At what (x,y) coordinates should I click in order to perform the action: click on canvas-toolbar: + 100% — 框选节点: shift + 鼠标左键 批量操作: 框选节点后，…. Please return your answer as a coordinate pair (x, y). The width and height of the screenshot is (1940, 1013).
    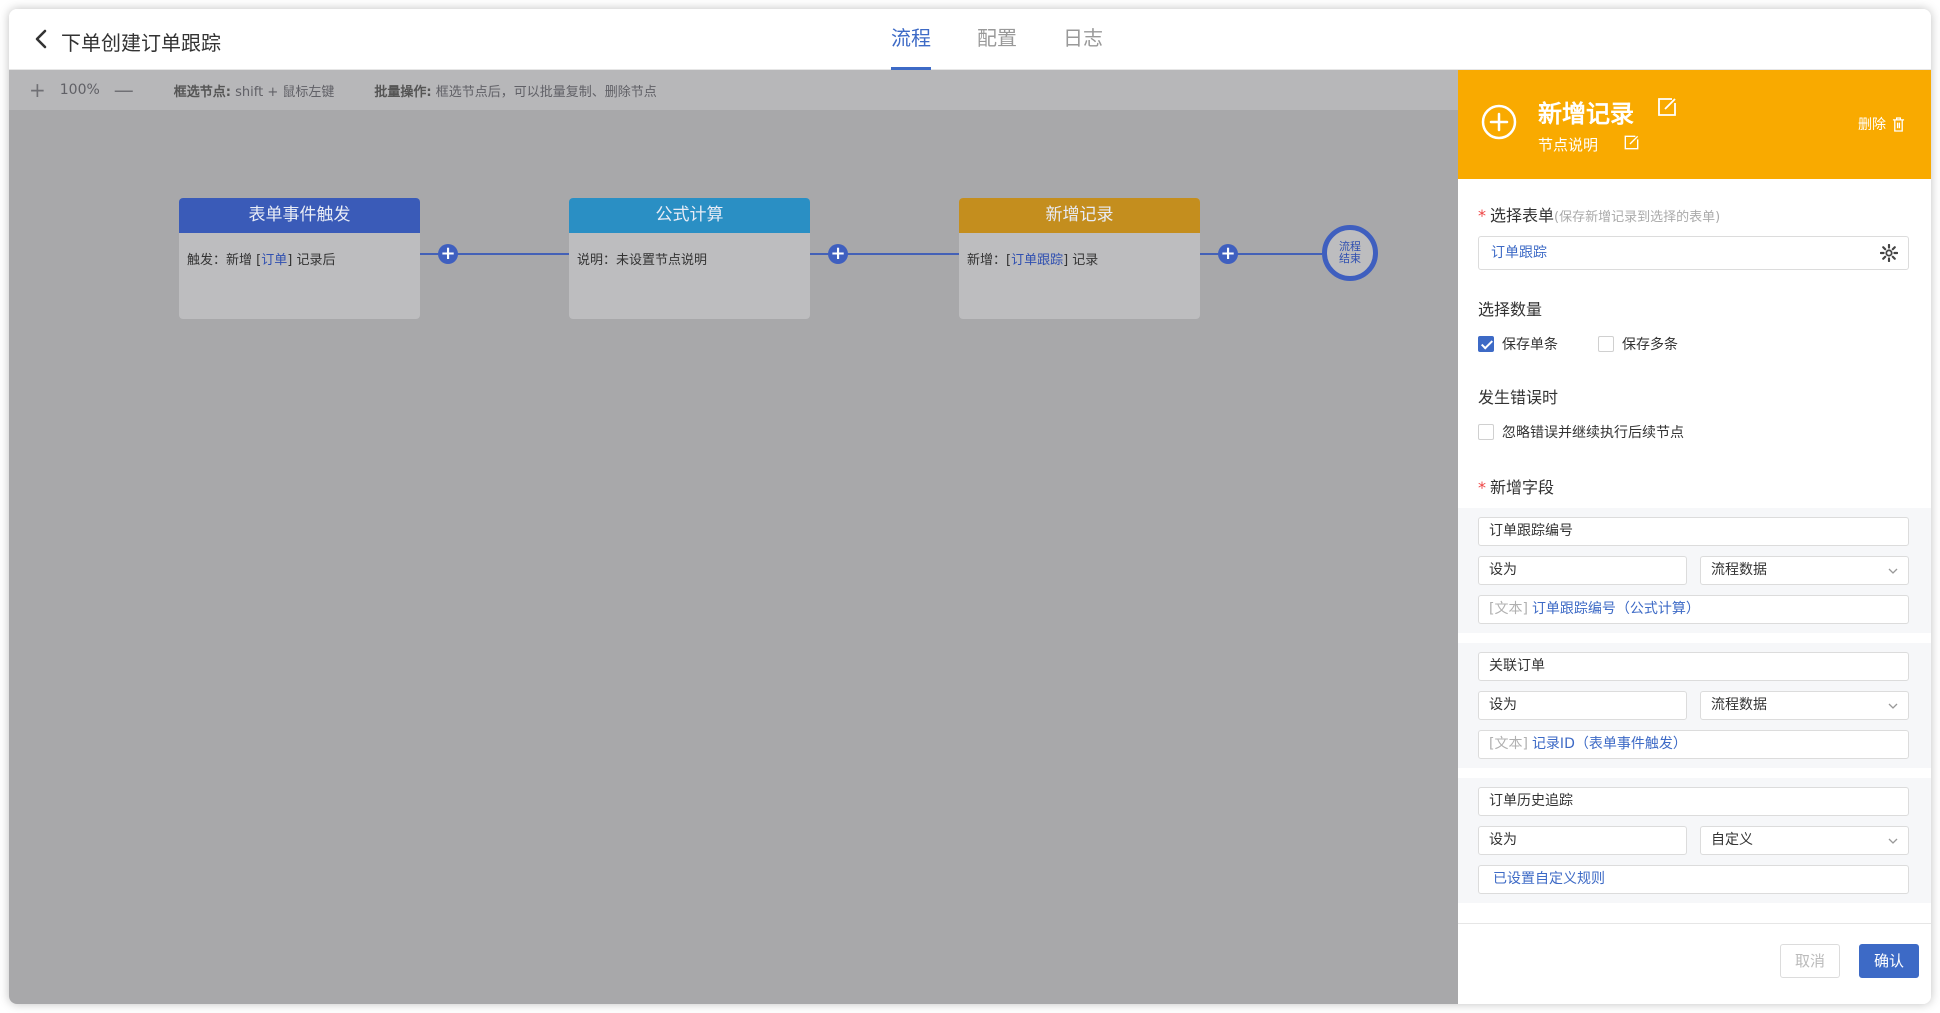
    Looking at the image, I should click on (733, 90).